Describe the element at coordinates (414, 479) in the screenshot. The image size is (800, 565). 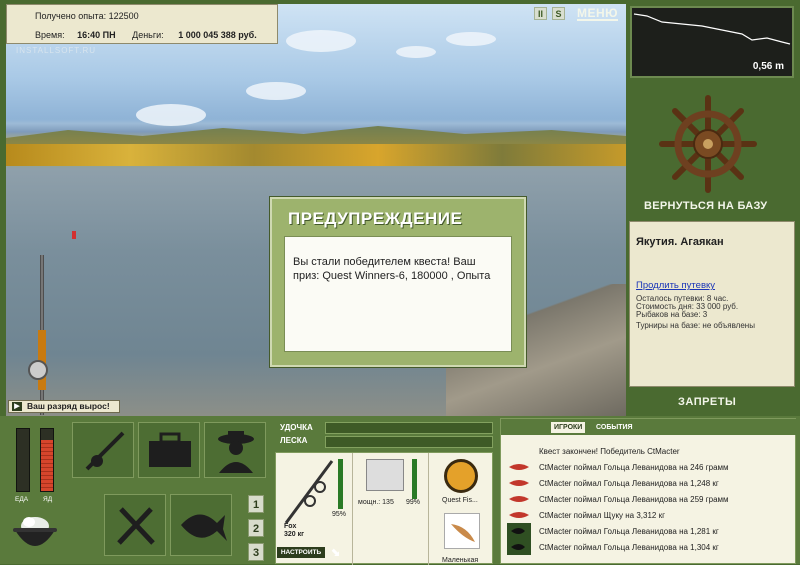
I see `reel-durability-bar` at that location.